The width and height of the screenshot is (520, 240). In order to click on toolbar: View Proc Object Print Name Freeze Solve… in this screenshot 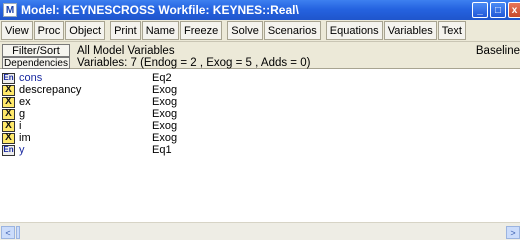, I will do `click(260, 31)`.